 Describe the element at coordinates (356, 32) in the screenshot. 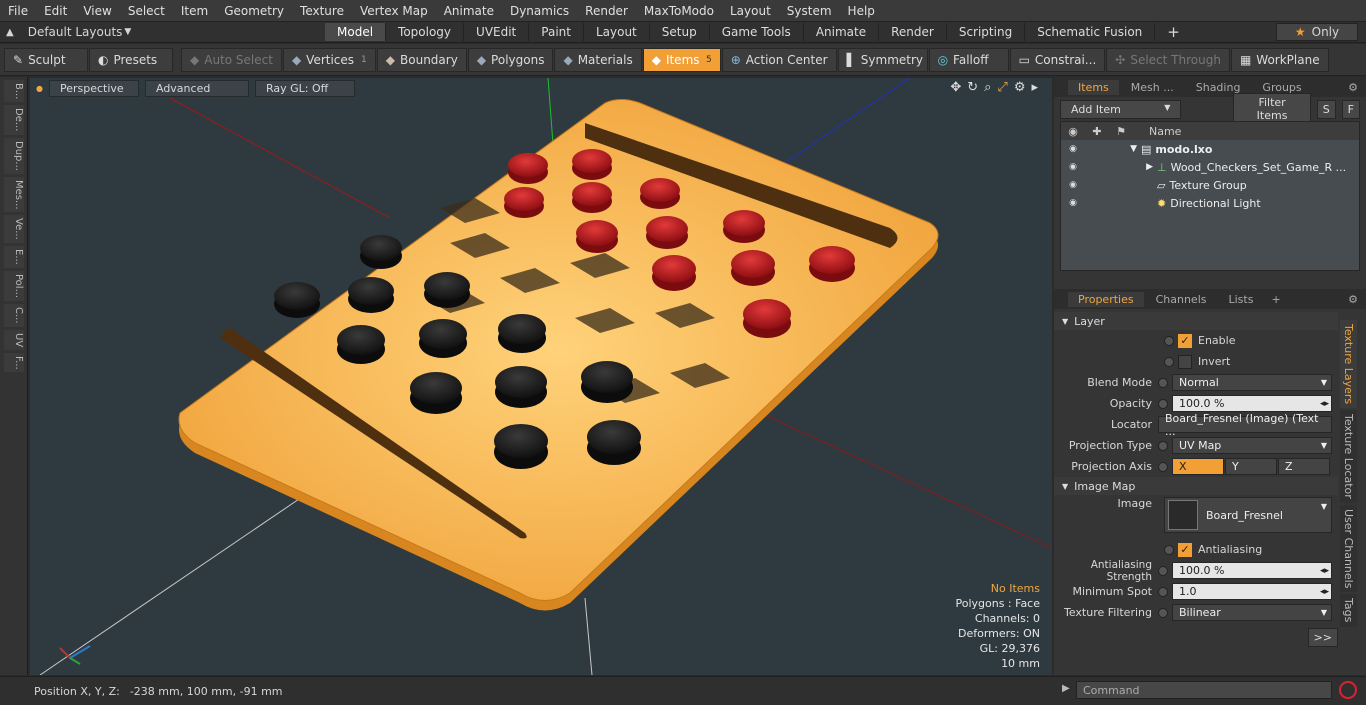

I see `tab-model: Model` at that location.